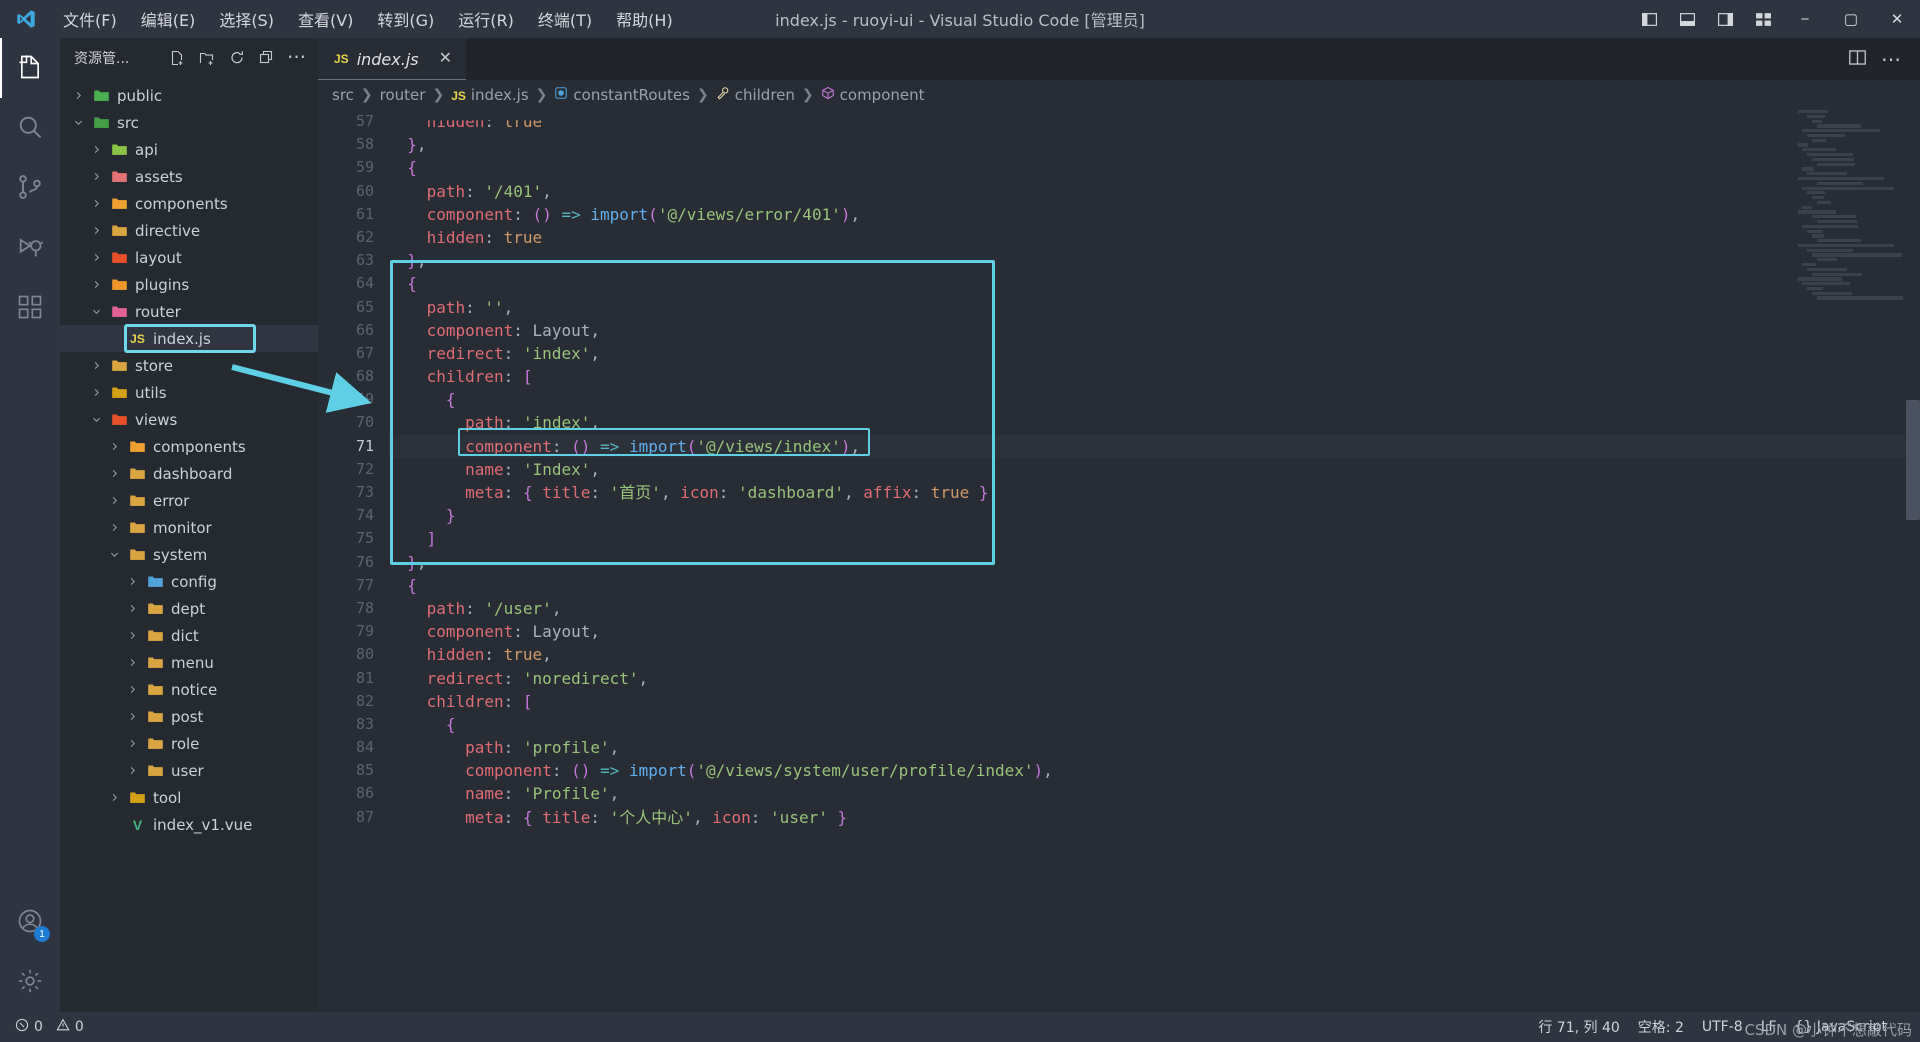  I want to click on close-icon: ✕, so click(445, 59).